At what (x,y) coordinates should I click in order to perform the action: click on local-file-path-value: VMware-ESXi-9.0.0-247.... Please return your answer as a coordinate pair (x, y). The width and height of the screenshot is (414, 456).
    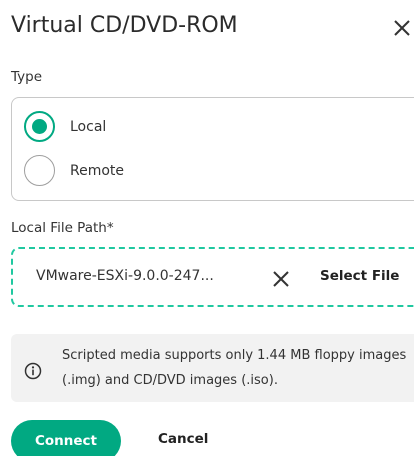
    Looking at the image, I should click on (125, 276).